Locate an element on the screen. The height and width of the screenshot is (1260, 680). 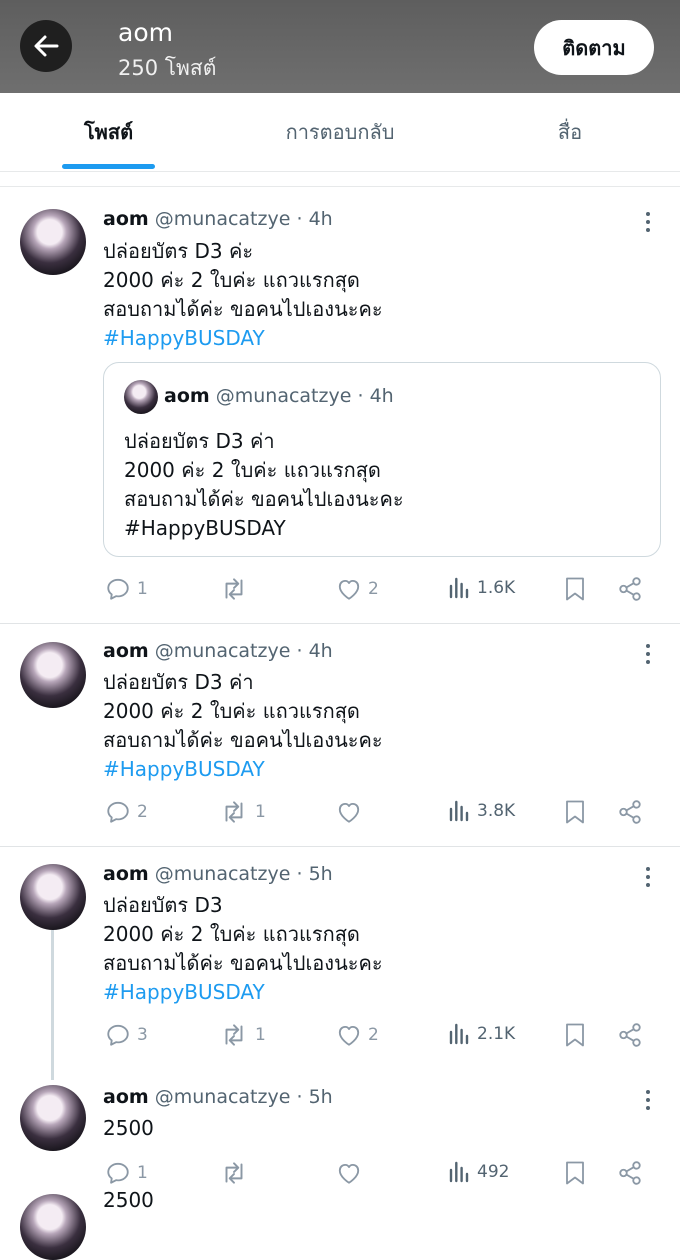
tweet: aom @munacatzye · 5h 2500 1 492 2500 is located at coordinates (340, 1166).